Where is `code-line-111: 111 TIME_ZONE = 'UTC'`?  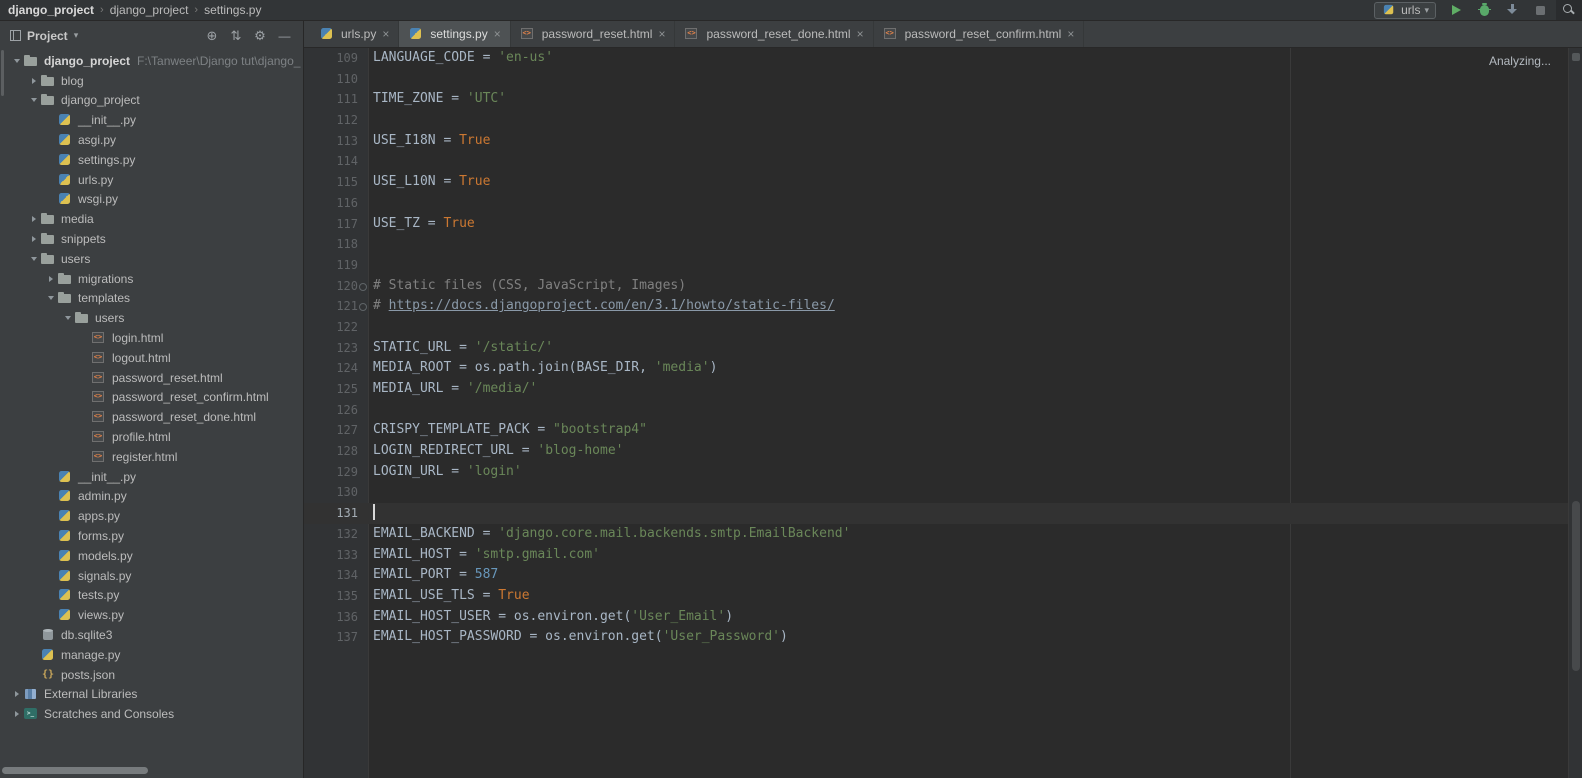
code-line-111: 111 TIME_ZONE = 'UTC' is located at coordinates (936, 99).